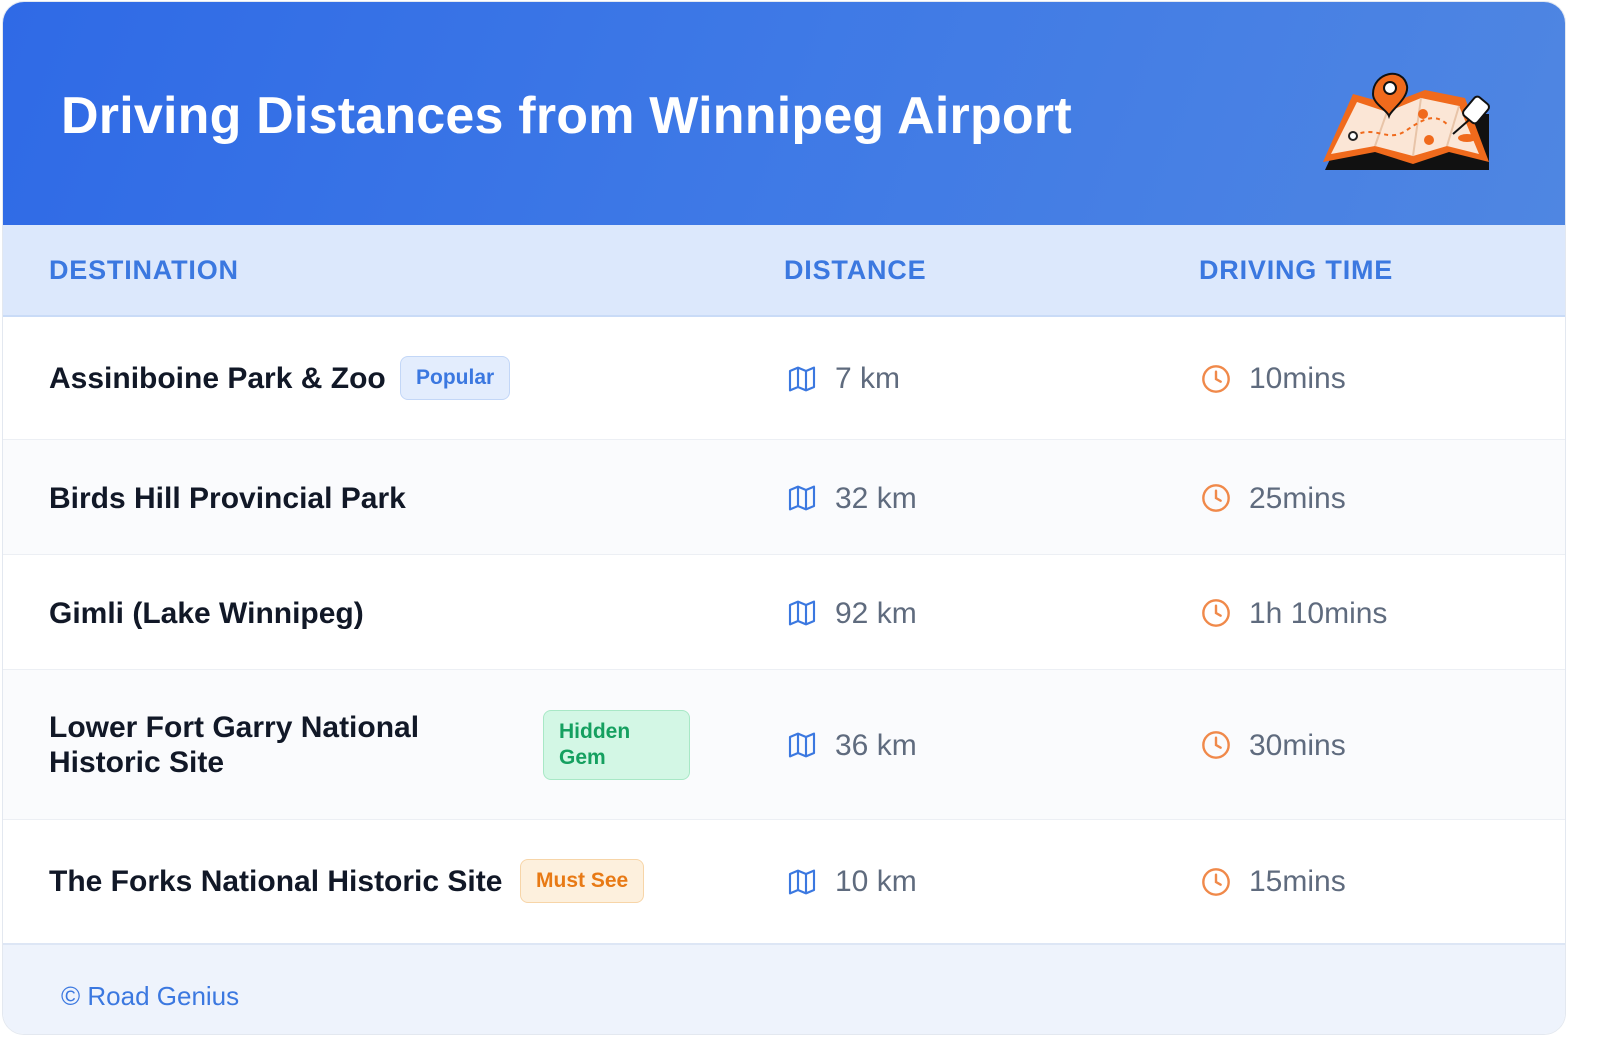  Describe the element at coordinates (227, 498) in the screenshot. I see `destination-name: Birds Hill Provincial Park` at that location.